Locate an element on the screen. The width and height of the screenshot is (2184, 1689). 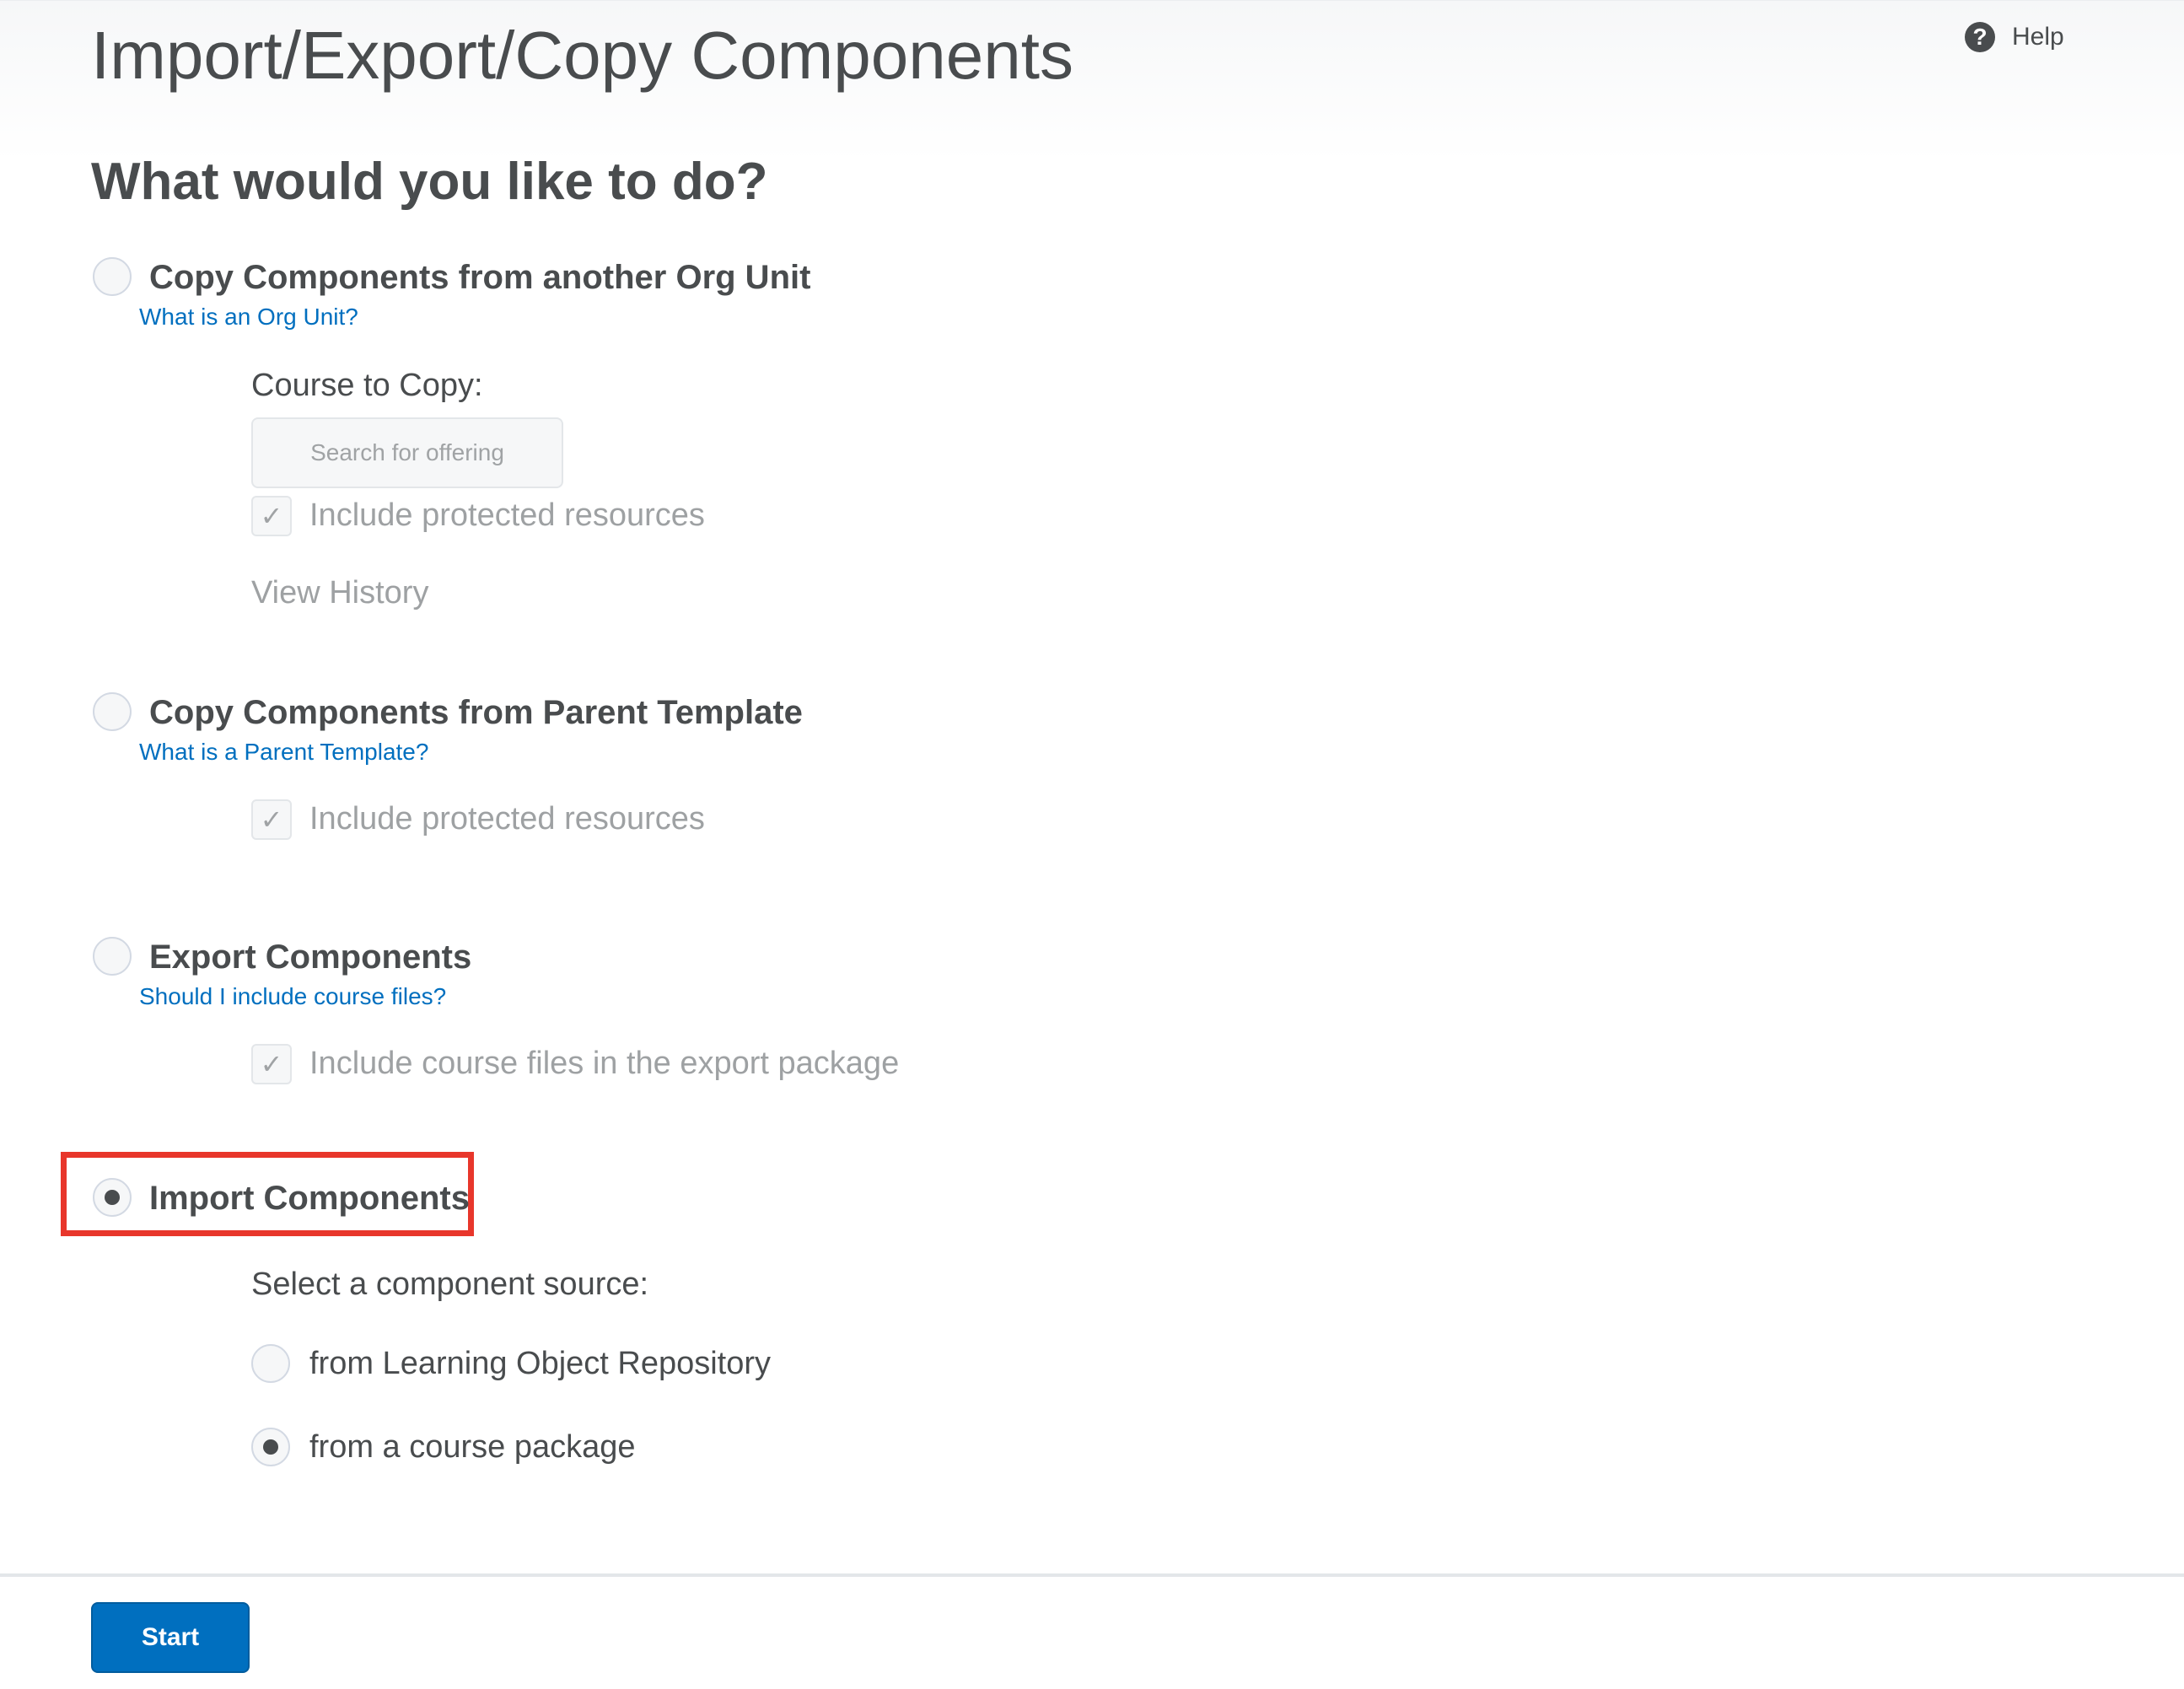
help-link-parent-template: What is a Parent Template? is located at coordinates (284, 752).